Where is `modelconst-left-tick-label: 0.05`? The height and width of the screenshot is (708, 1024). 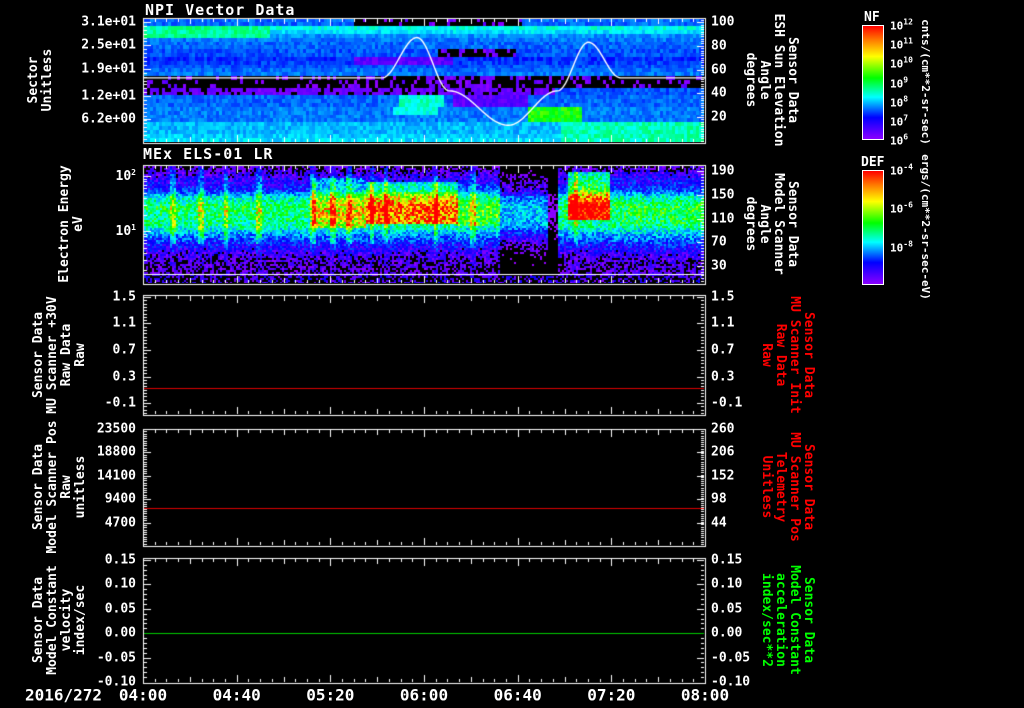 modelconst-left-tick-label: 0.05 is located at coordinates (120, 609).